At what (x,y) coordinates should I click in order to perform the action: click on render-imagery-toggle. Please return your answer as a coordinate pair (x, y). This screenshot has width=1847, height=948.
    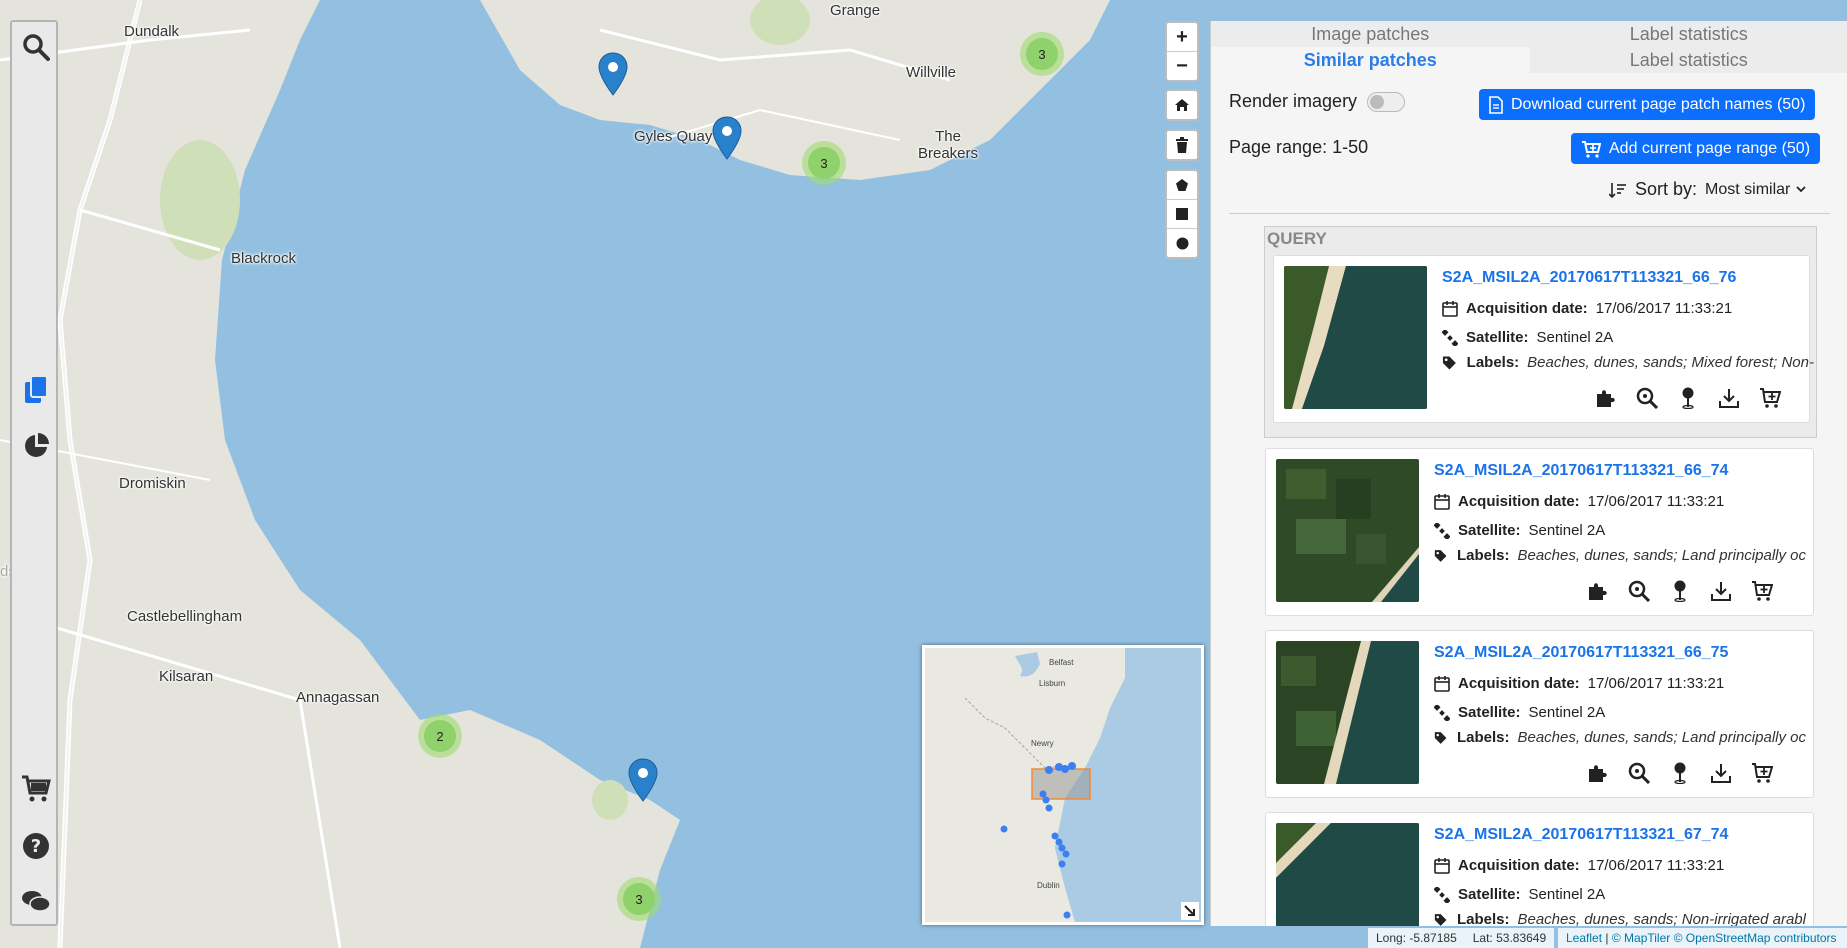
    Looking at the image, I should click on (1386, 102).